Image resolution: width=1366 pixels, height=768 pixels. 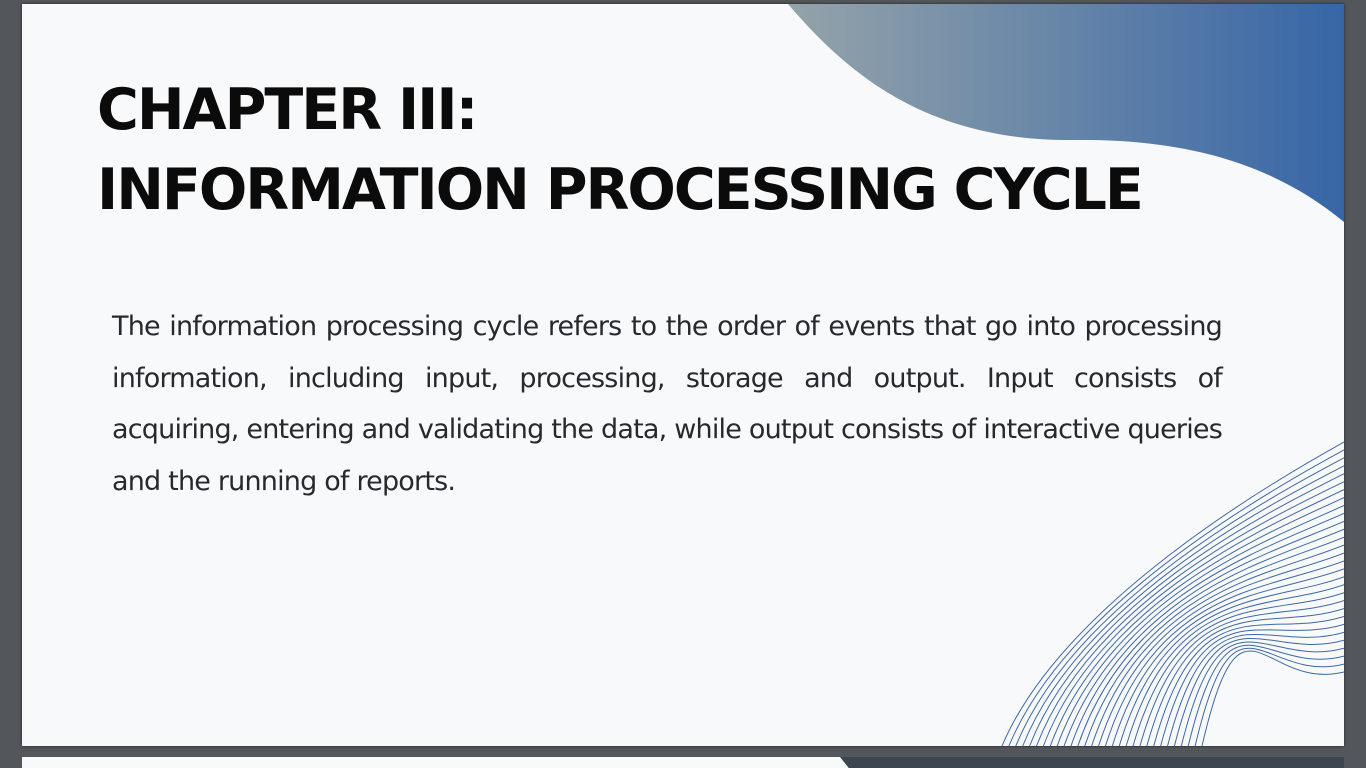 I want to click on title-line-1: CHAPTER III:, so click(x=287, y=110).